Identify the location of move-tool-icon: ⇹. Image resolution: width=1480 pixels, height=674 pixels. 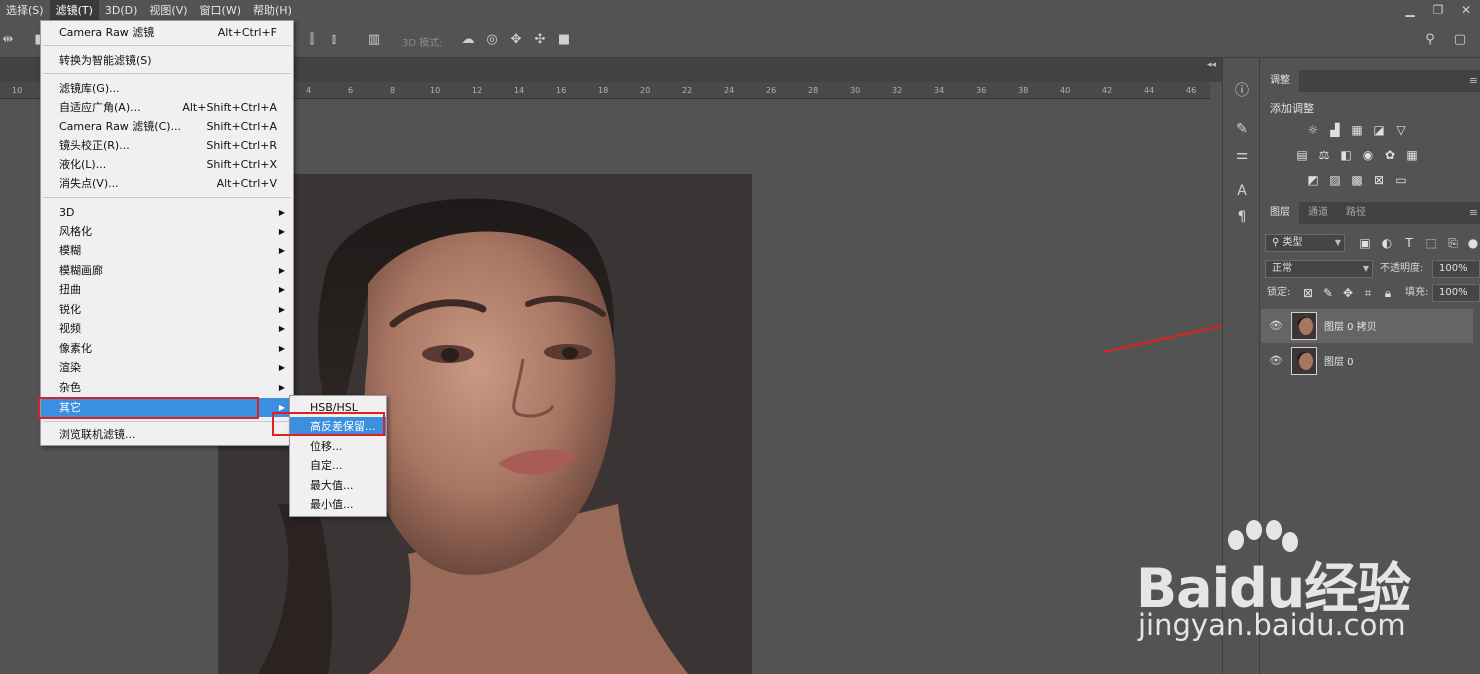
(8, 40).